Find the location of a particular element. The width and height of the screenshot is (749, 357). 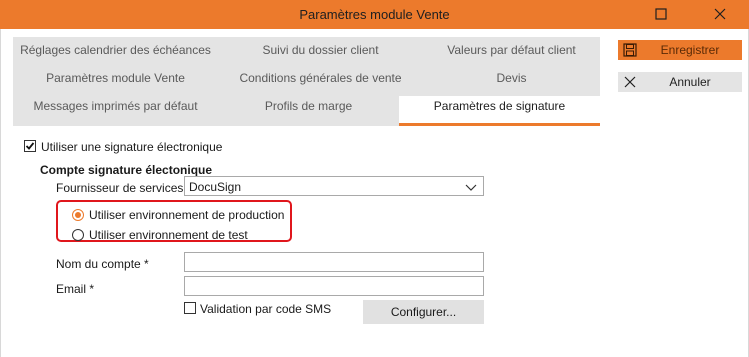

maximize-button is located at coordinates (661, 14).